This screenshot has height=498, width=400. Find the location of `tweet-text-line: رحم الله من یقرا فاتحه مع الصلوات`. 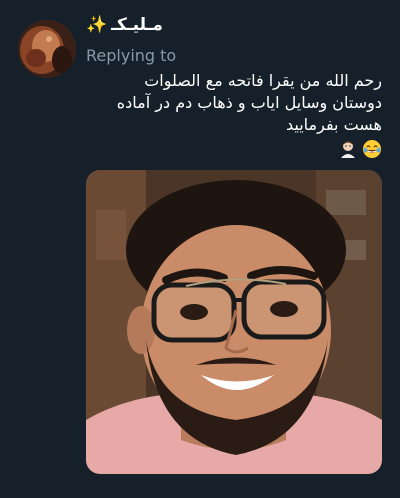

tweet-text-line: رحم الله من یقرا فاتحه مع الصلوات is located at coordinates (263, 80).